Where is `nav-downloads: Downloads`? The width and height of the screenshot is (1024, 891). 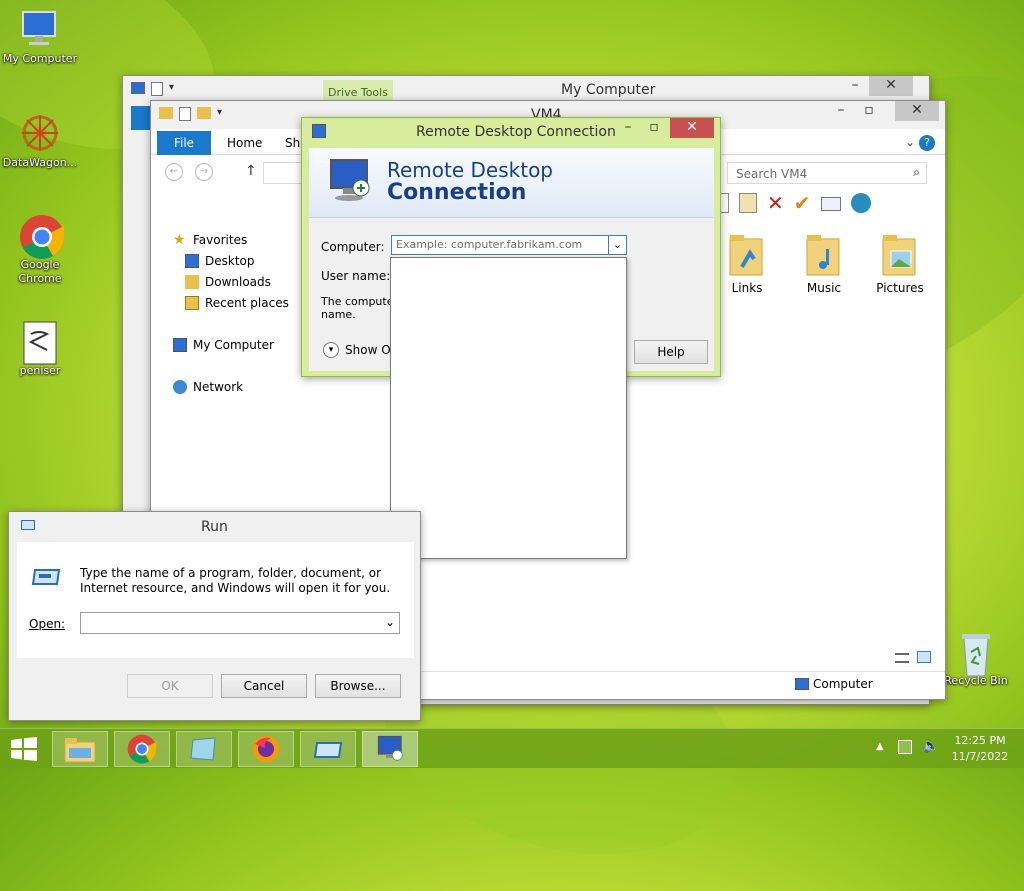 nav-downloads: Downloads is located at coordinates (228, 282).